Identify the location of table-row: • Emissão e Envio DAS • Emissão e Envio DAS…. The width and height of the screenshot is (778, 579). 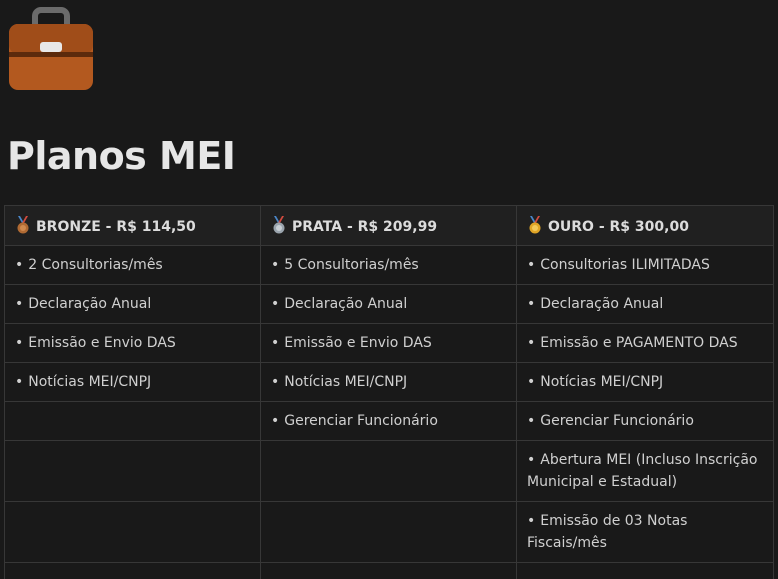
(389, 343).